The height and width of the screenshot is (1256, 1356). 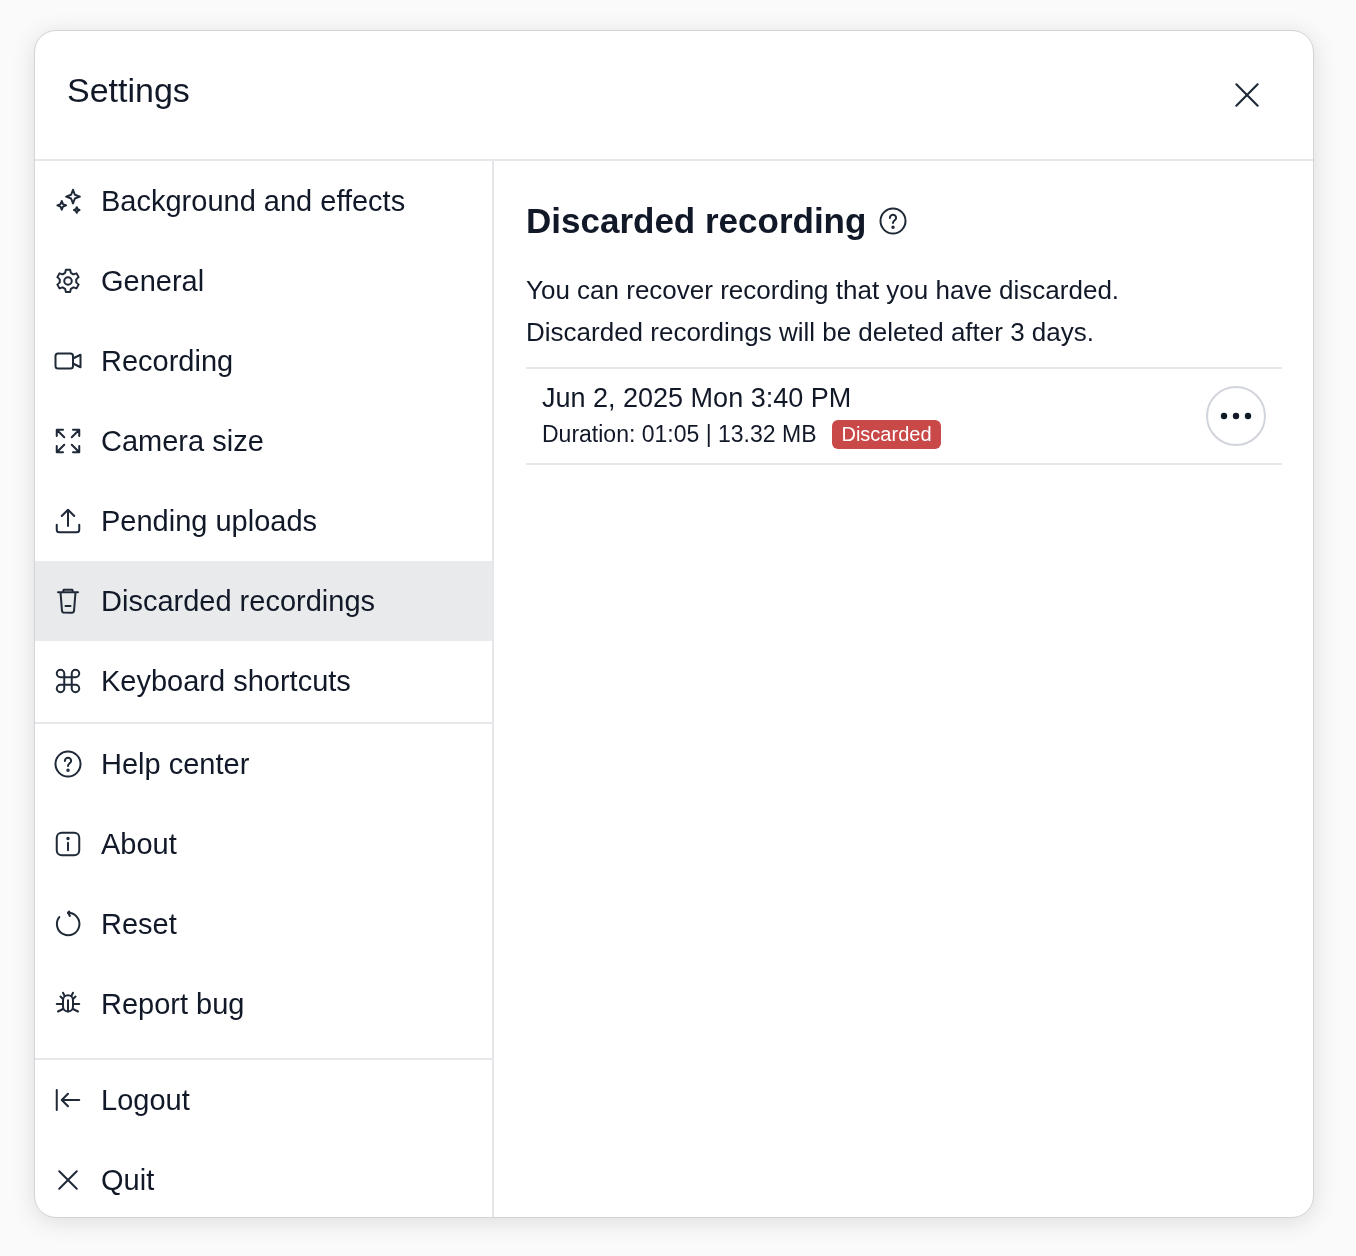 I want to click on sidebar-item: Logout, so click(x=263, y=1100).